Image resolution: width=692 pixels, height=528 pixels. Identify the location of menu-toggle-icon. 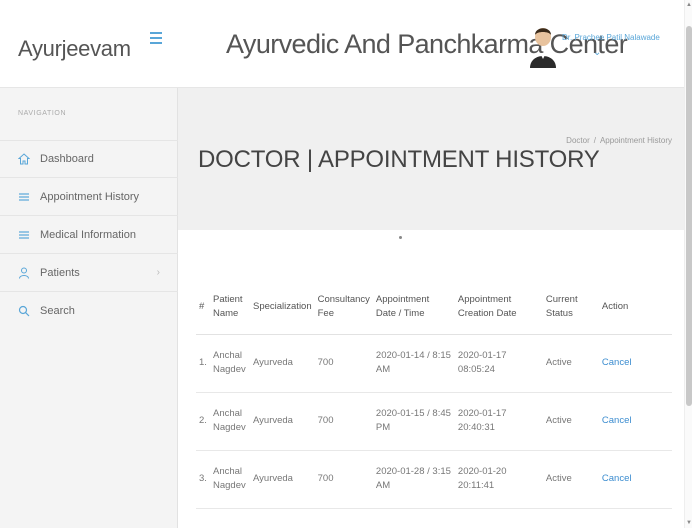
(156, 38).